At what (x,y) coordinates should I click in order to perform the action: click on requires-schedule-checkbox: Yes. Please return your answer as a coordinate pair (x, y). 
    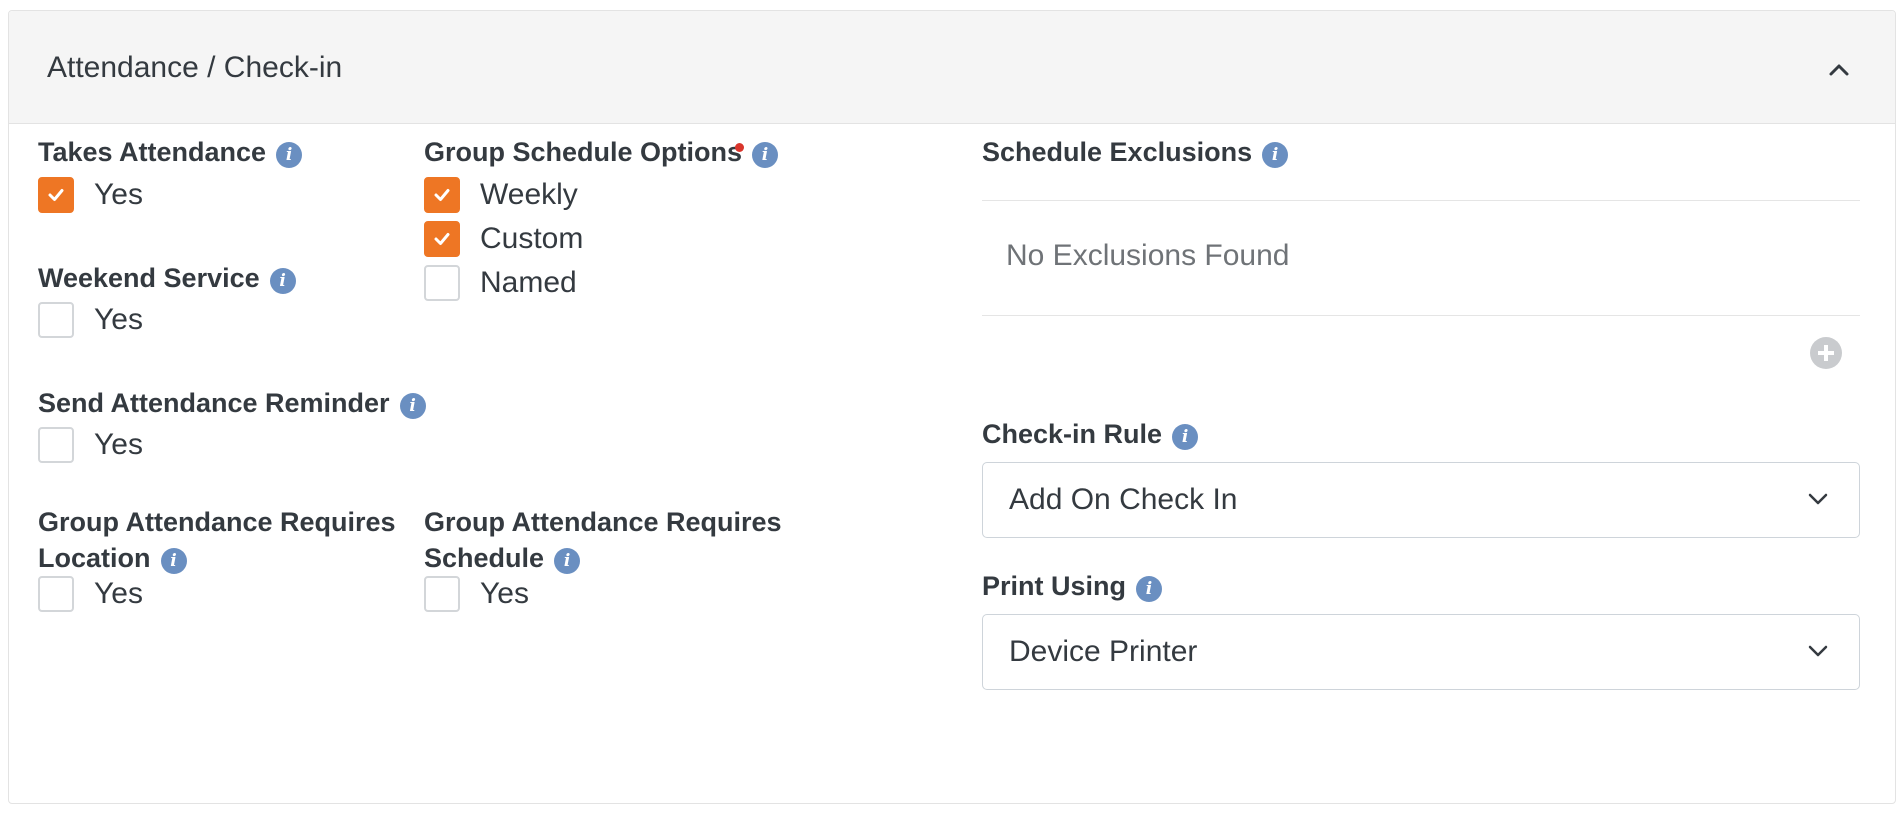
    Looking at the image, I should click on (476, 594).